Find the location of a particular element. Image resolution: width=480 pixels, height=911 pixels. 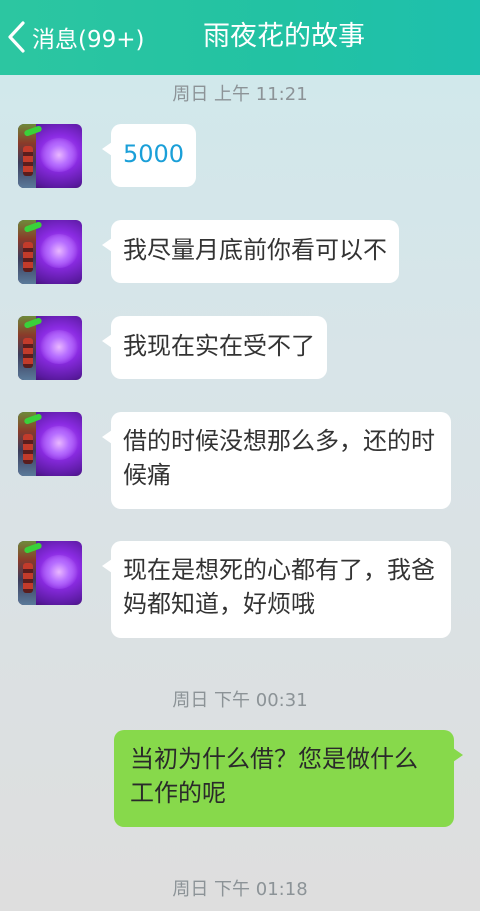

timestamp: 周日 下午 01:18 is located at coordinates (240, 889).